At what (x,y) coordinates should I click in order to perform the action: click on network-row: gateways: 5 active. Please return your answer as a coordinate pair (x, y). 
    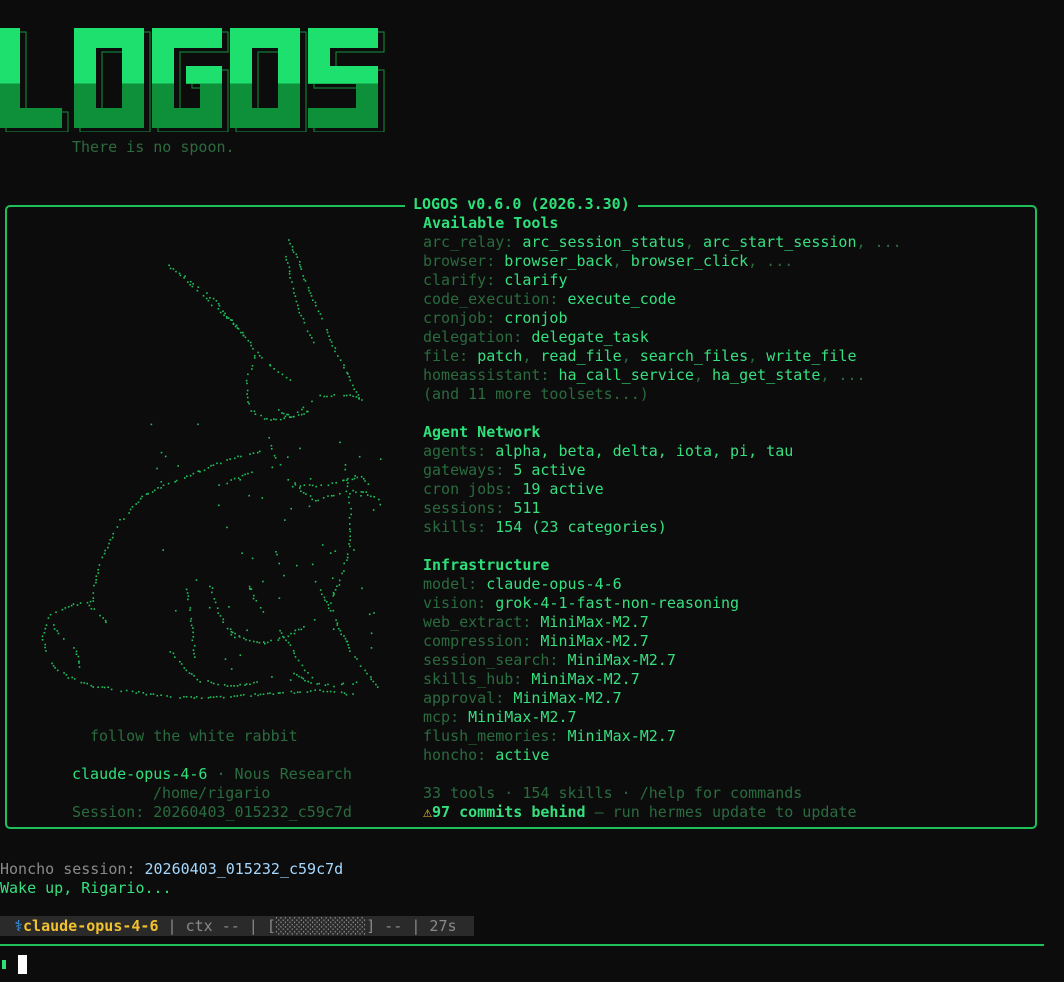
    Looking at the image, I should click on (728, 470).